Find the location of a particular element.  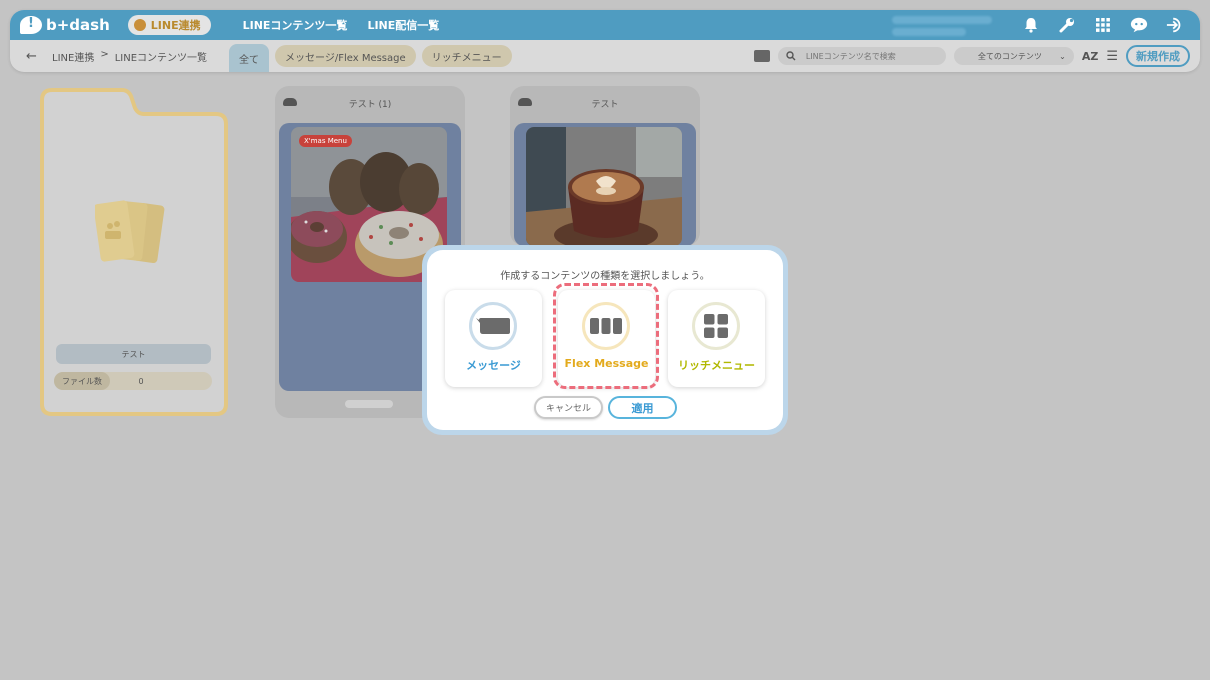

apply-button: 適用 is located at coordinates (642, 407).